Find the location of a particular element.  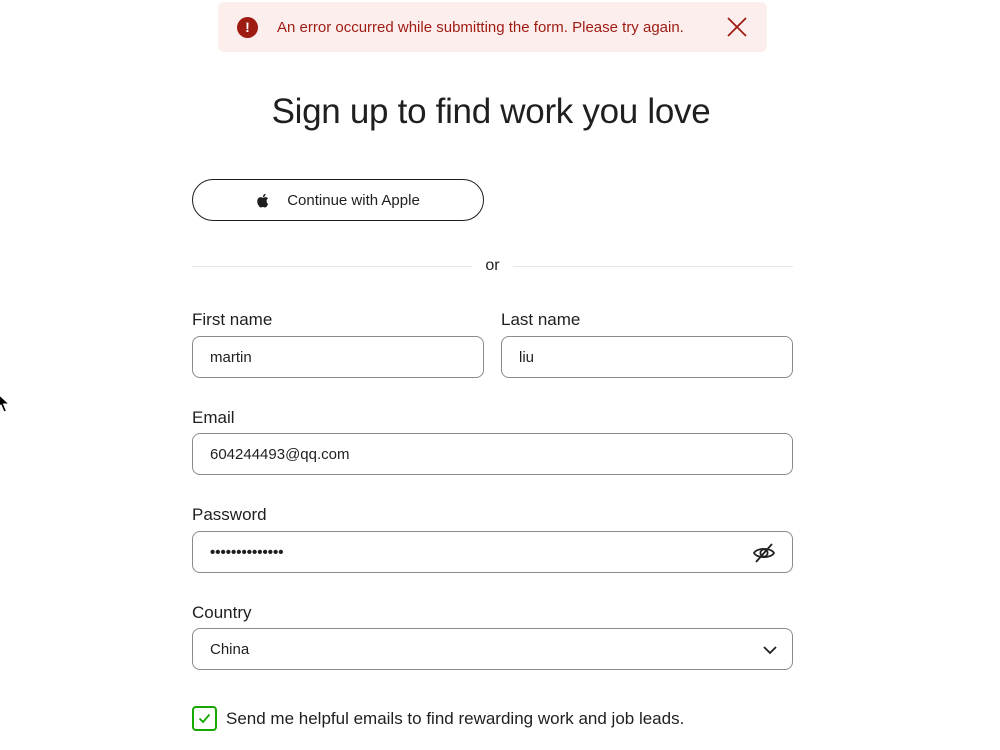

continue-with-apple-button: Continue with Apple is located at coordinates (338, 200).